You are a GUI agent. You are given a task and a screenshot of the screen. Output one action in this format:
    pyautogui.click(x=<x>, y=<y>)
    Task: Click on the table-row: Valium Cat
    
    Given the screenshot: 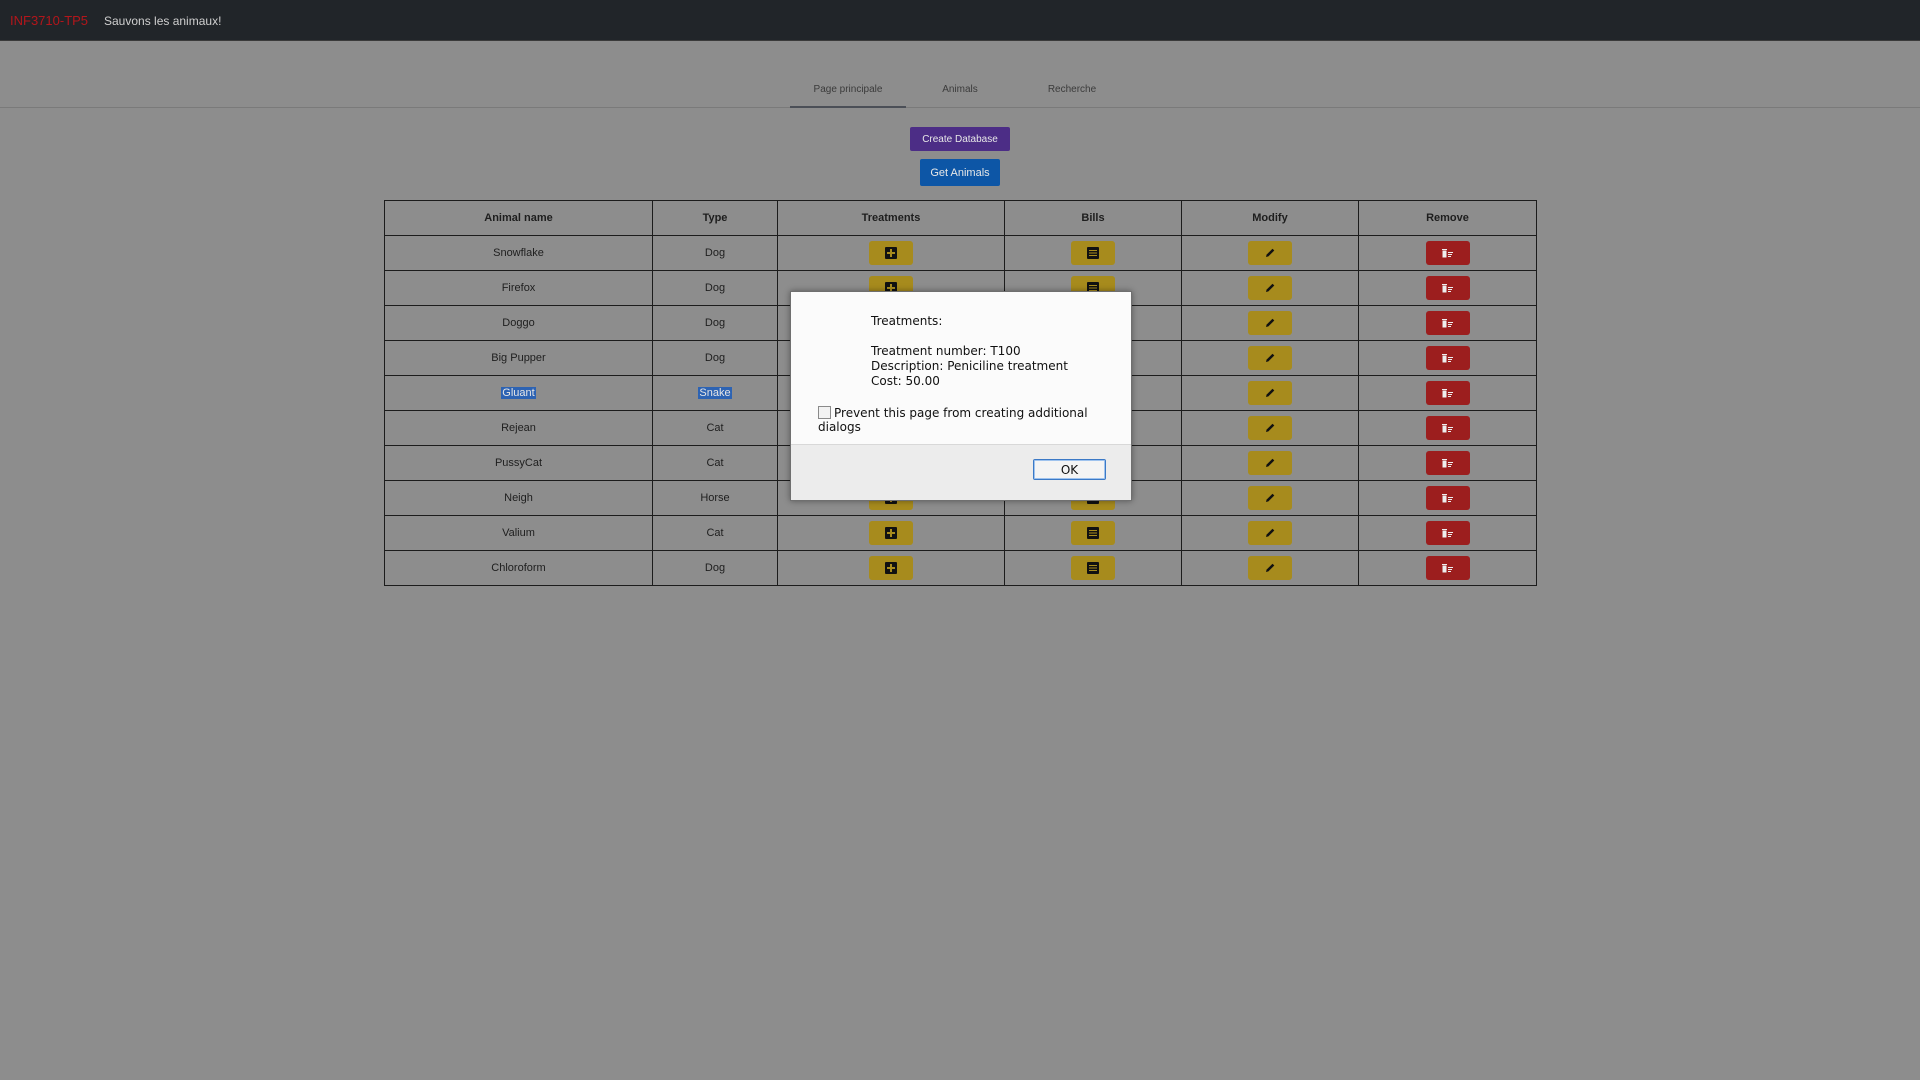 What is the action you would take?
    pyautogui.click(x=960, y=533)
    